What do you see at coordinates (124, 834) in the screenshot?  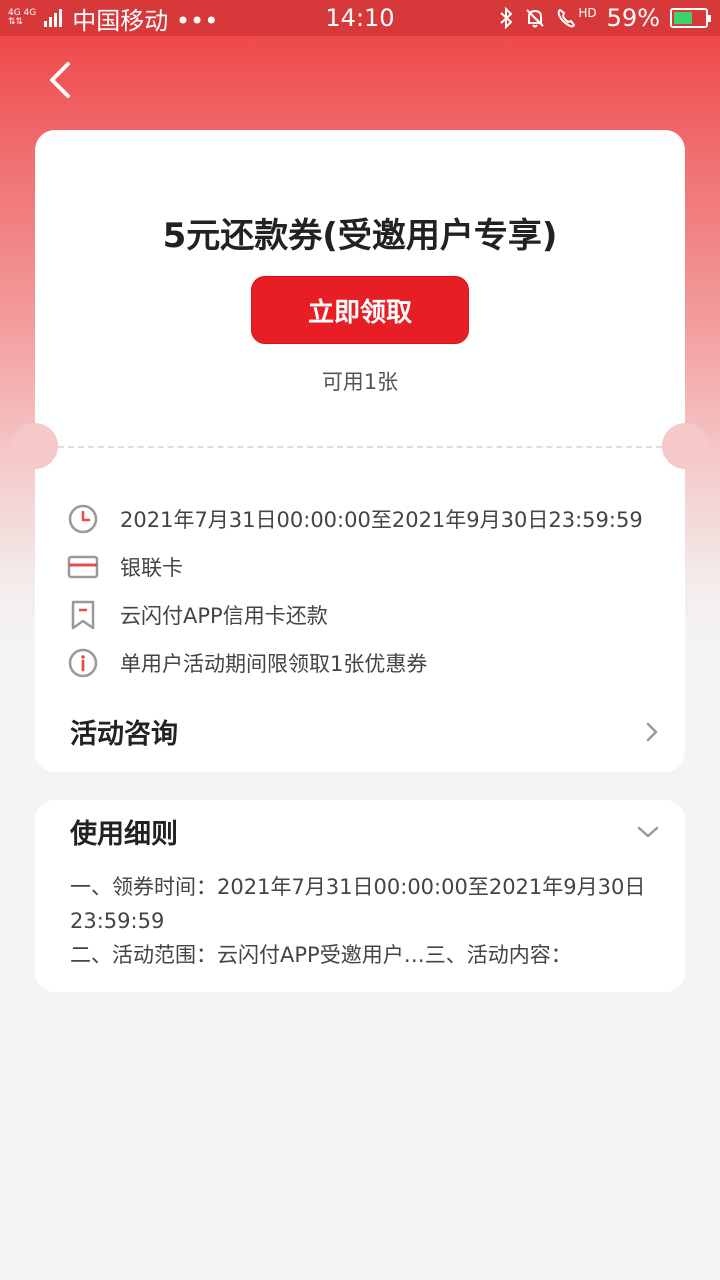 I see `rules-title: 使用细则` at bounding box center [124, 834].